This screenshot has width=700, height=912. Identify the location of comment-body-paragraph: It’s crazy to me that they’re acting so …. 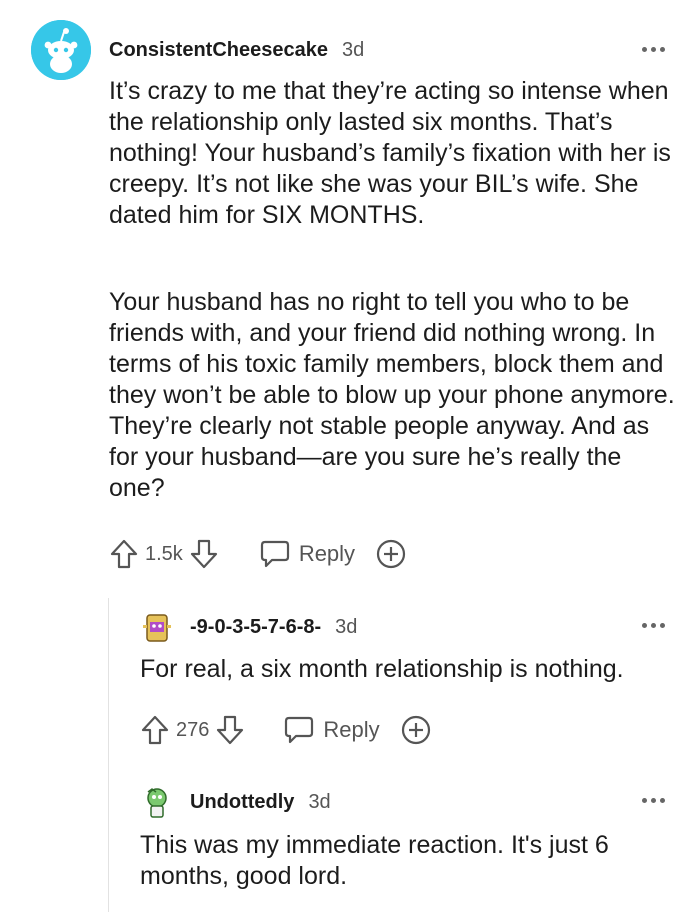
(390, 153).